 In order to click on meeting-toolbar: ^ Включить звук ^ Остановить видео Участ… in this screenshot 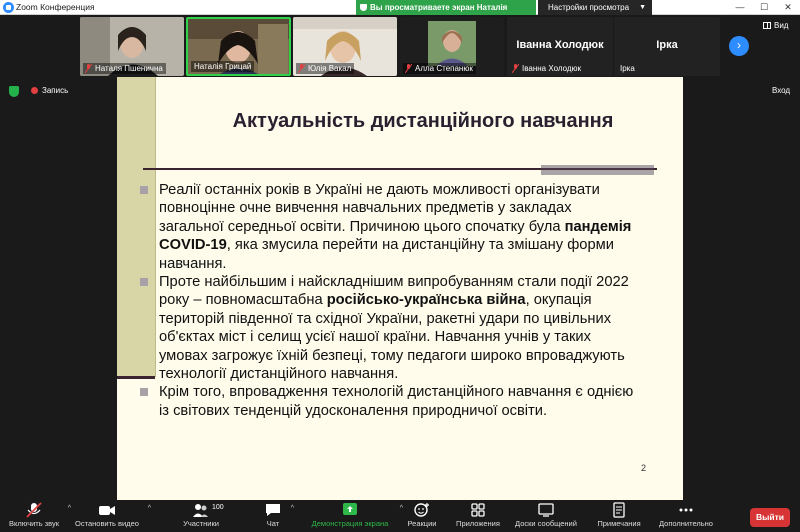, I will do `click(400, 516)`.